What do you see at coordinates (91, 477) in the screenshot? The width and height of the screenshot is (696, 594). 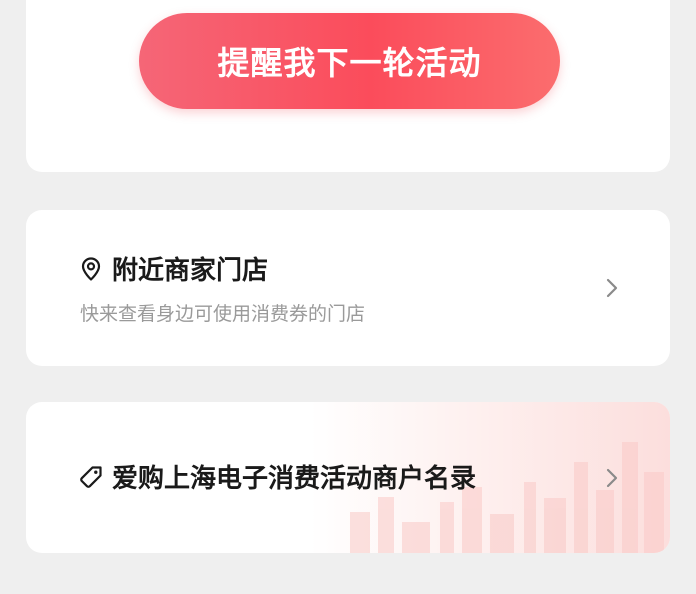 I see `tag-icon` at bounding box center [91, 477].